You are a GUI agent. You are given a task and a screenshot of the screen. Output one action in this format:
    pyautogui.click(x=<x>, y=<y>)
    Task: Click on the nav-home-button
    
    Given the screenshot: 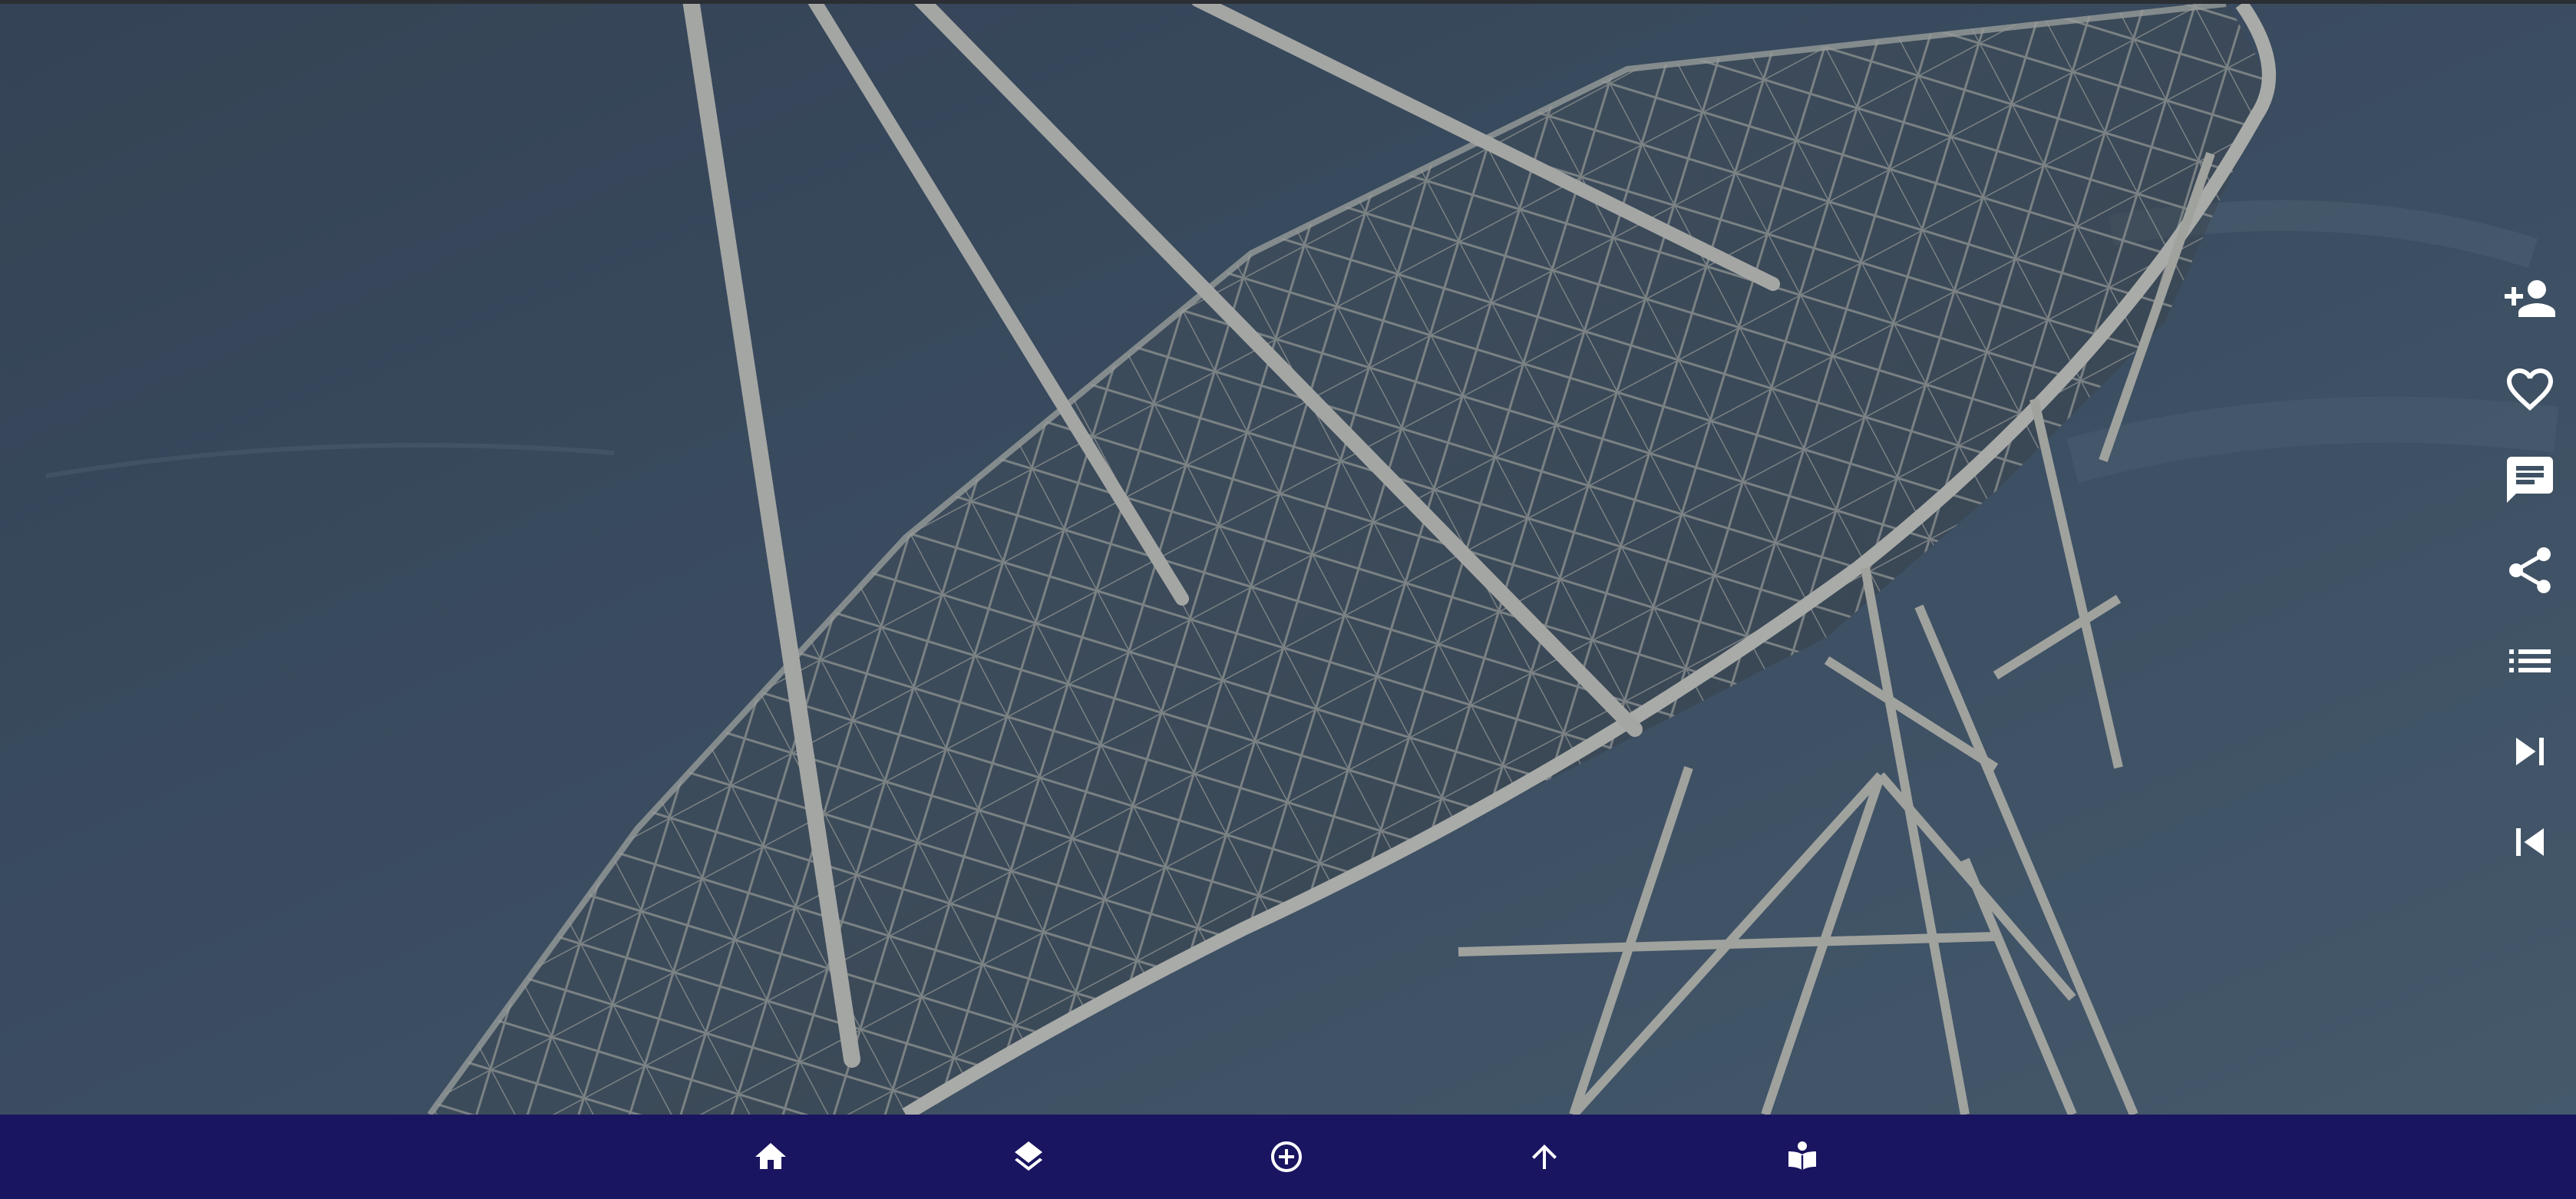 What is the action you would take?
    pyautogui.click(x=770, y=1157)
    